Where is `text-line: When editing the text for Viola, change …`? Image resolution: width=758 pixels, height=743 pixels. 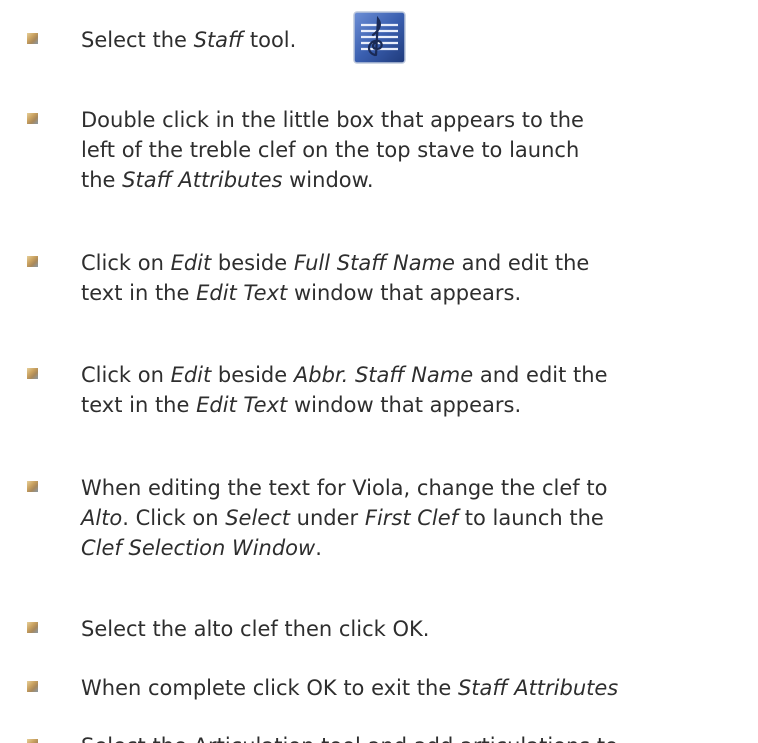
text-line: When editing the text for Viola, change … is located at coordinates (344, 488).